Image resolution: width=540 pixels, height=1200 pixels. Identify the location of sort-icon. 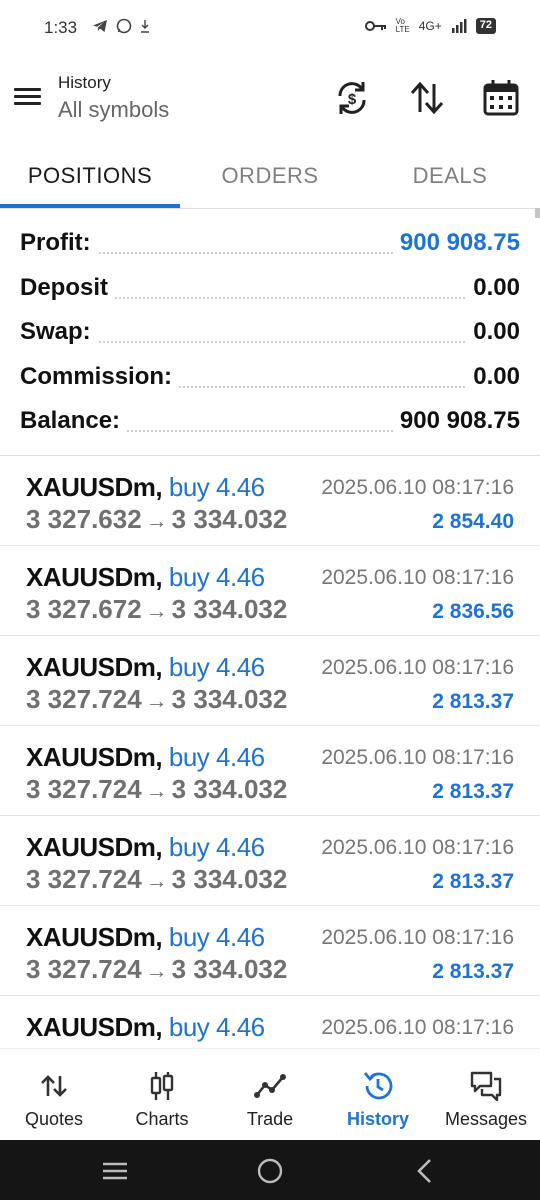
(427, 98).